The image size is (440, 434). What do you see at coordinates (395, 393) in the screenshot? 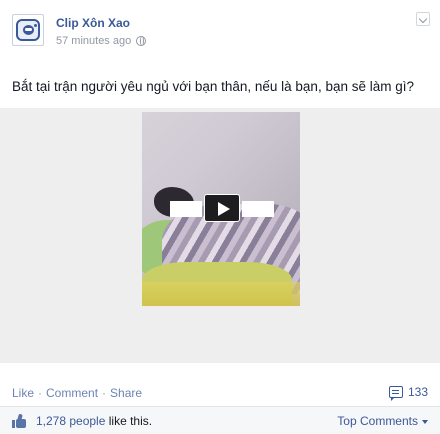
I see `comment-icon` at bounding box center [395, 393].